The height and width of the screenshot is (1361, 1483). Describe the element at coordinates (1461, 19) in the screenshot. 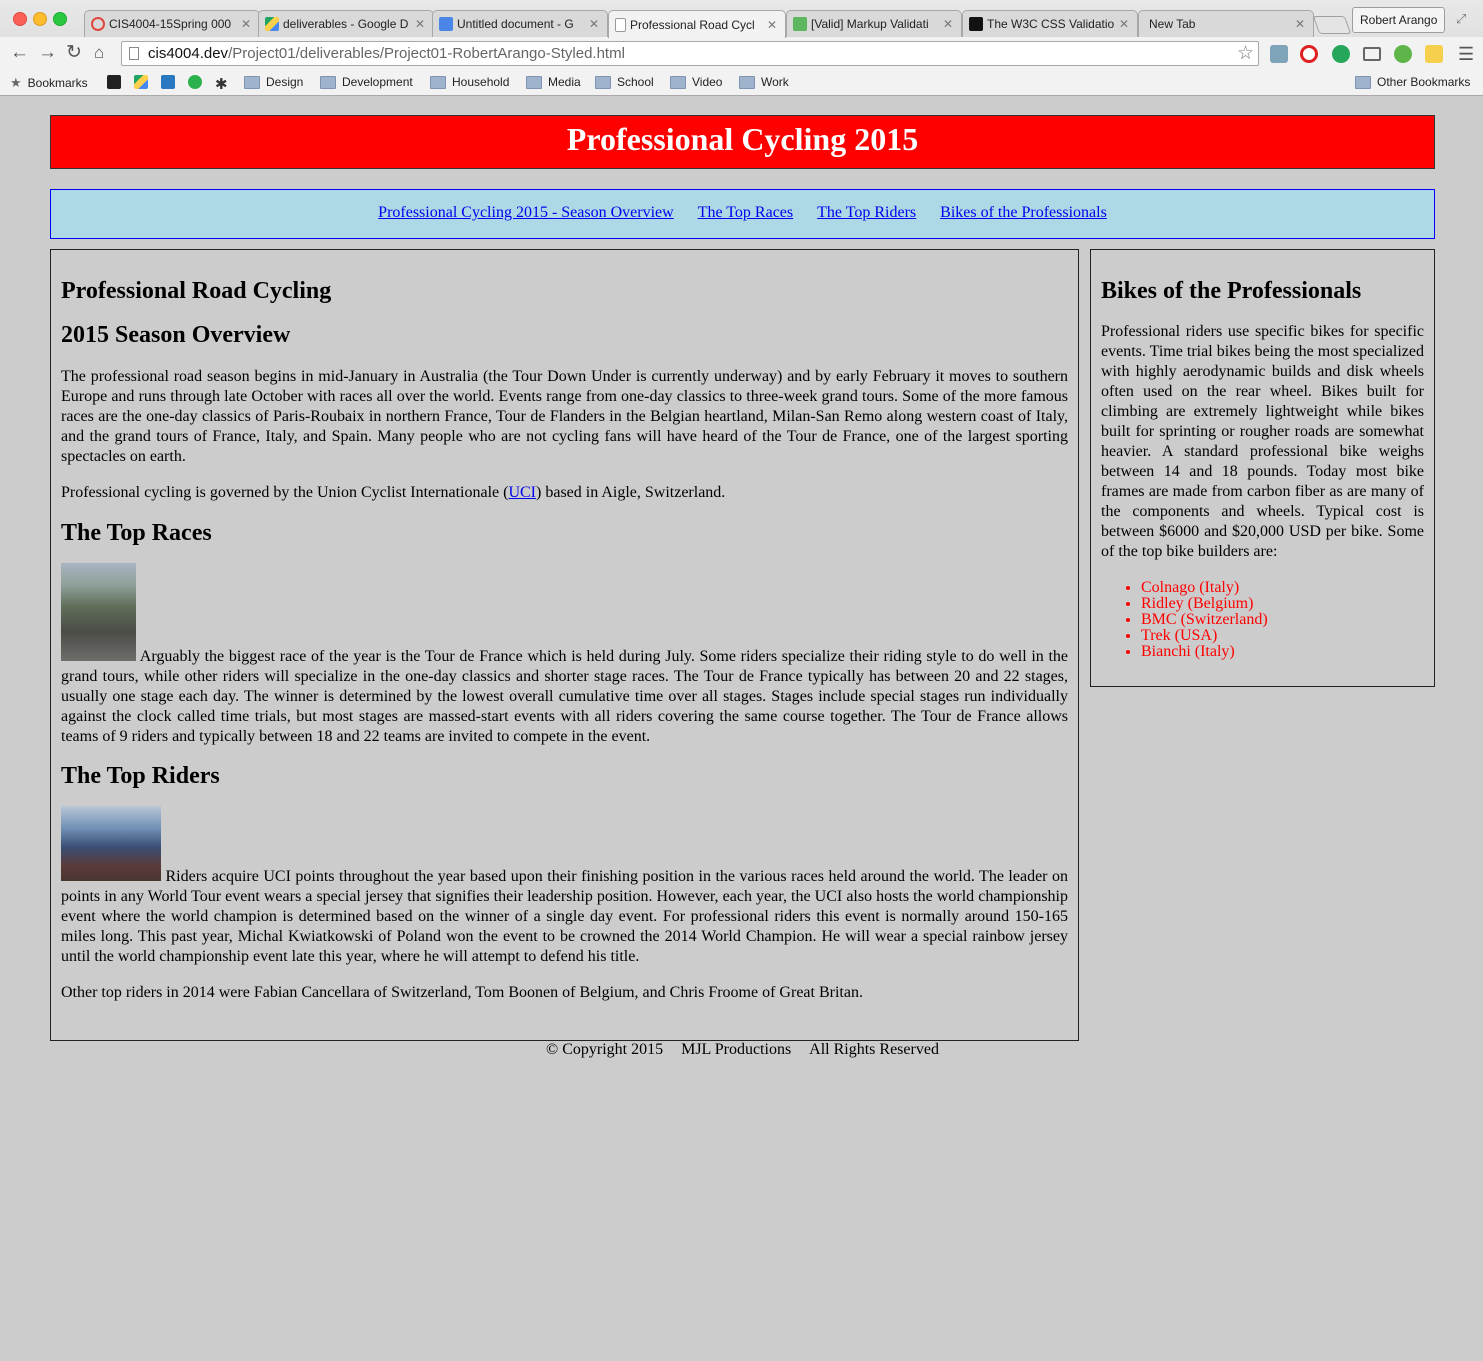

I see `fullscreen-icon: ⤢` at that location.